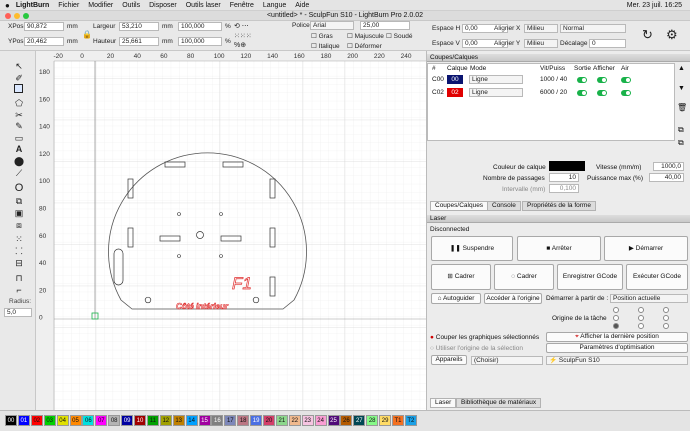 The image size is (690, 431). What do you see at coordinates (590, 277) in the screenshot?
I see `save-gcode-button: Enregistrer GCode` at bounding box center [590, 277].